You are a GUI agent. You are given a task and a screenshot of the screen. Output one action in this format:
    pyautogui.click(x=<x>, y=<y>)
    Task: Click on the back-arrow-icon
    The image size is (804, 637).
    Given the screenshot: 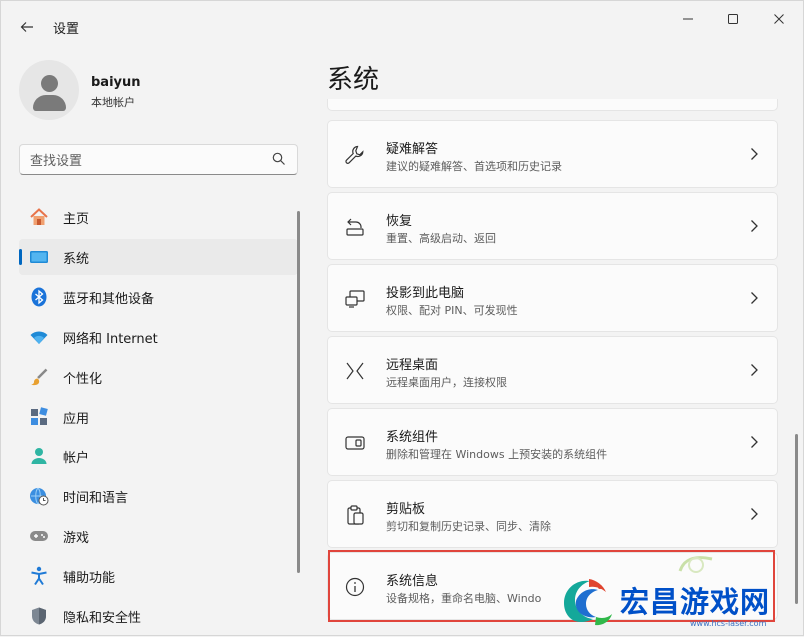 What is the action you would take?
    pyautogui.click(x=26, y=27)
    